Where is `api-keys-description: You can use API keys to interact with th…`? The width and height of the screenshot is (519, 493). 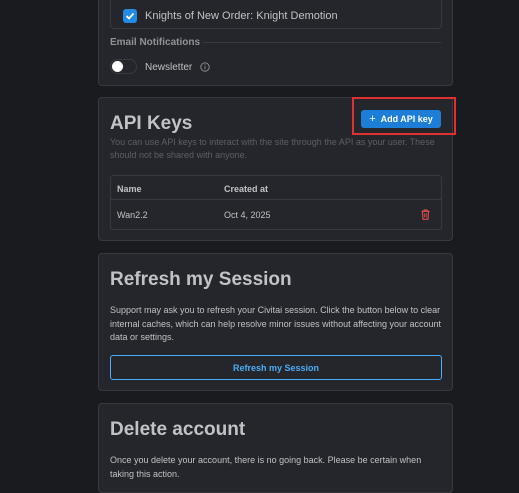 api-keys-description: You can use API keys to interact with th… is located at coordinates (272, 148).